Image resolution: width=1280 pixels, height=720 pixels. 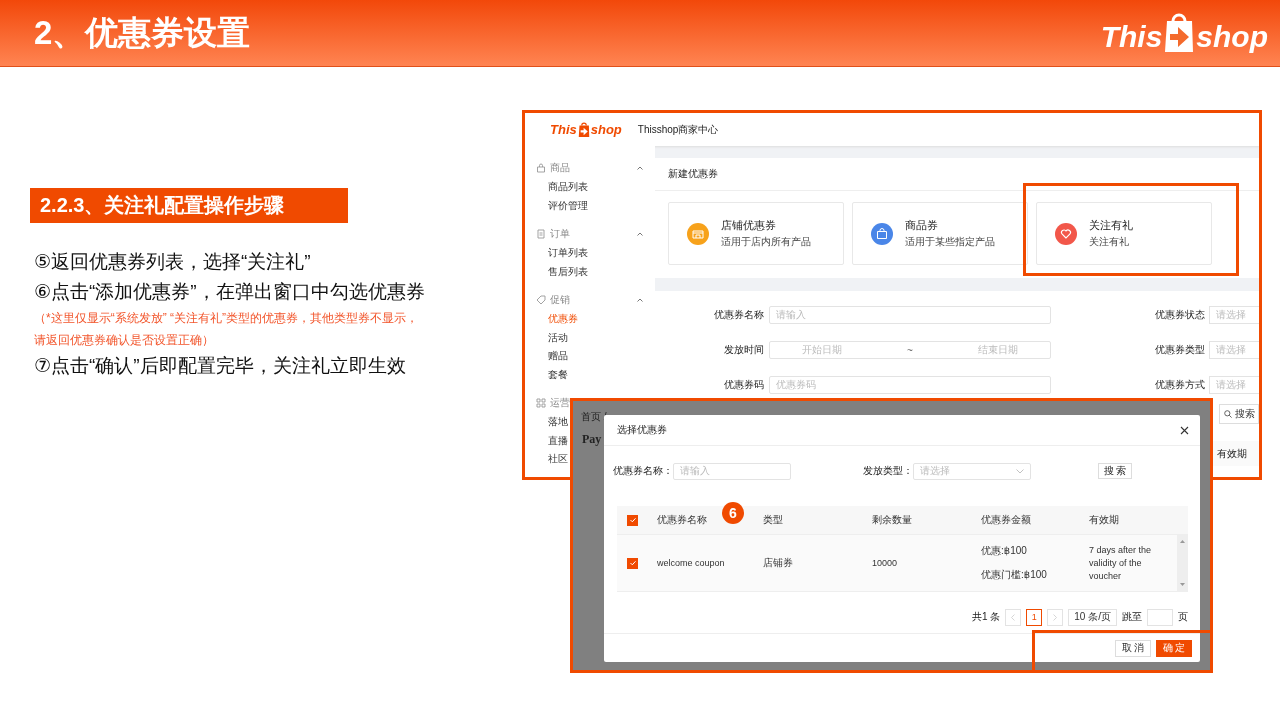 I want to click on page-button: 1, so click(x=1034, y=617).